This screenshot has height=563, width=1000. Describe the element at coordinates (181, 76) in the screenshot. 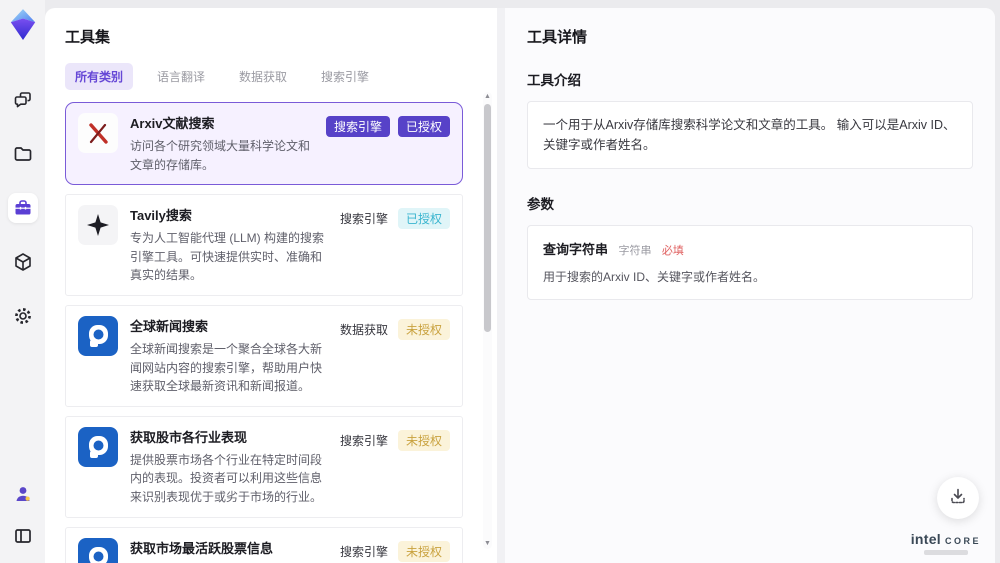

I see `tab-translate: 语言翻译` at that location.